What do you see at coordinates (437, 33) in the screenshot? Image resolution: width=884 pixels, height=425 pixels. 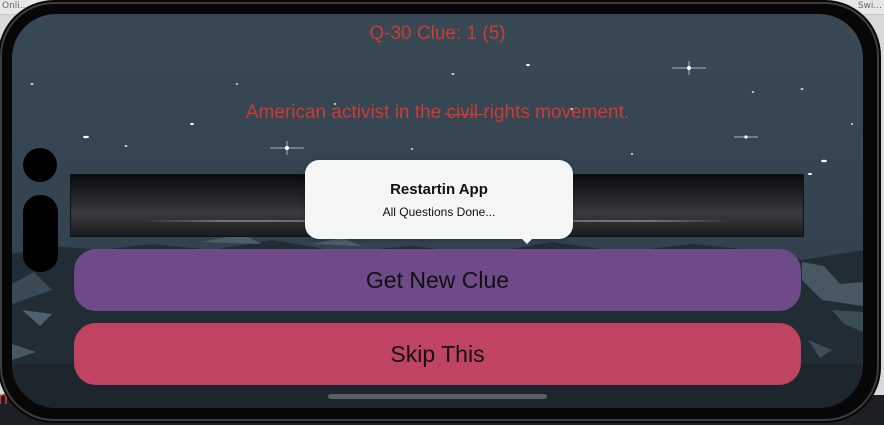 I see `clue-header: Q-30 Clue: 1 (5)` at bounding box center [437, 33].